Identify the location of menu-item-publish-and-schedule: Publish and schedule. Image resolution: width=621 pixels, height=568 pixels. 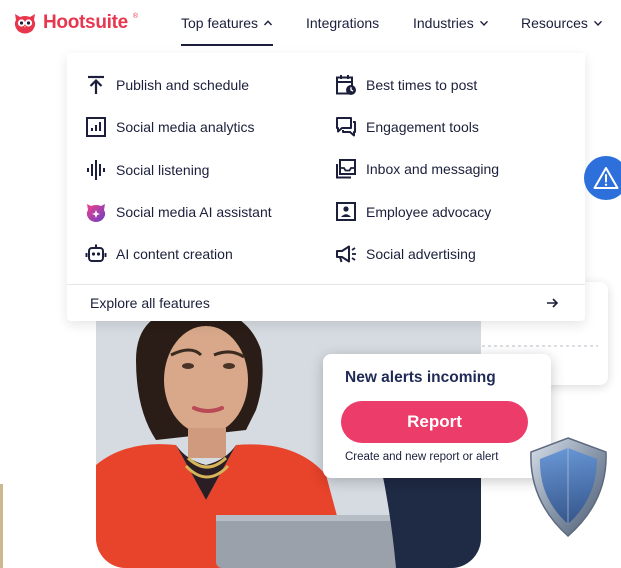
(167, 85).